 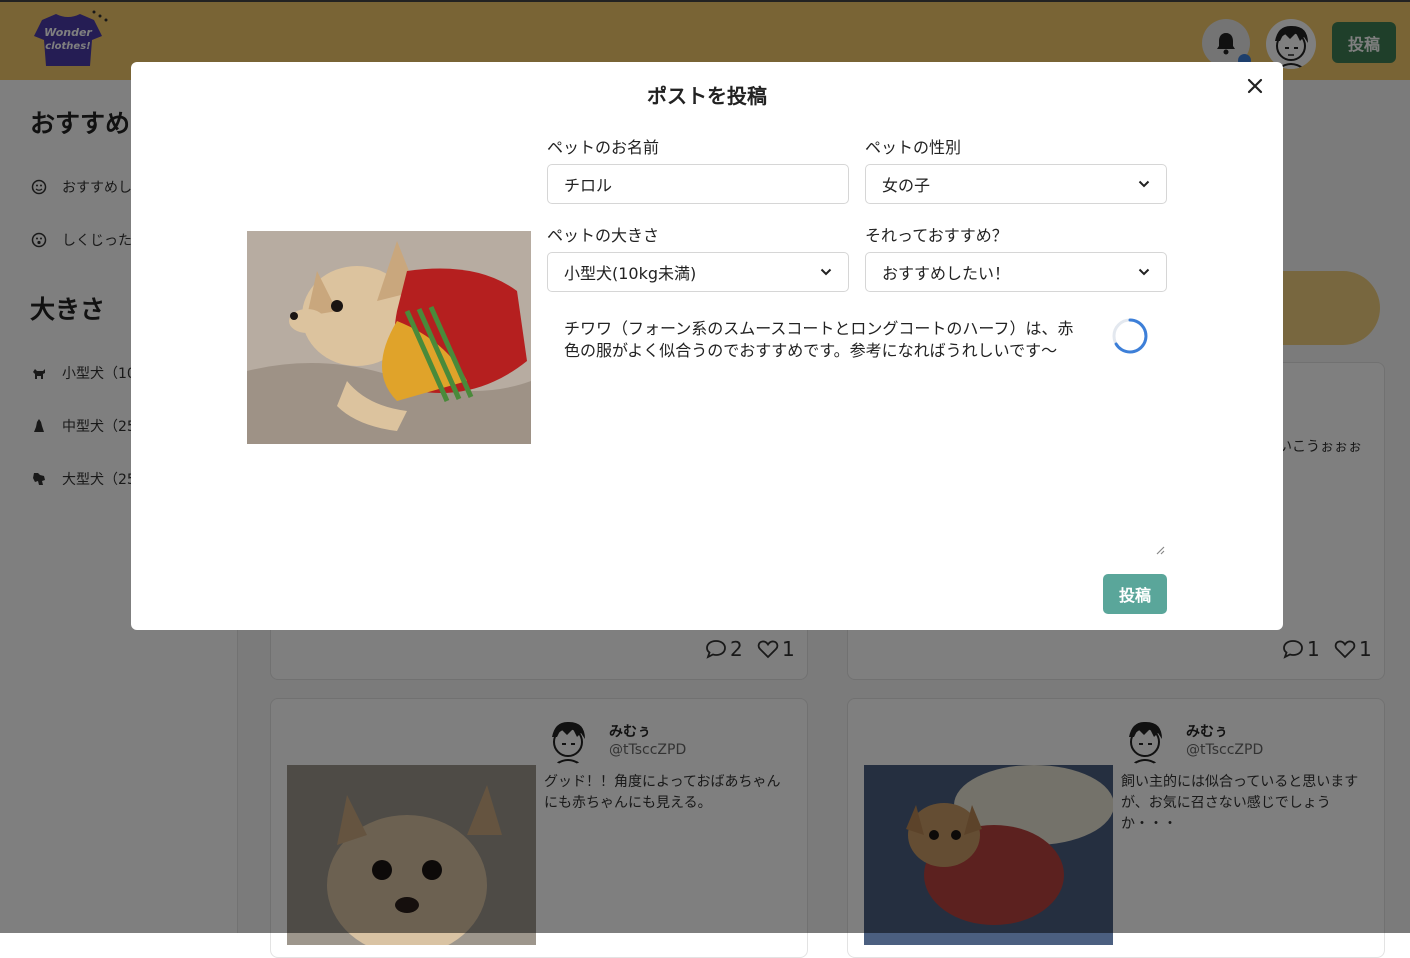 What do you see at coordinates (603, 235) in the screenshot?
I see `pet-size-label: ペットの大きさ` at bounding box center [603, 235].